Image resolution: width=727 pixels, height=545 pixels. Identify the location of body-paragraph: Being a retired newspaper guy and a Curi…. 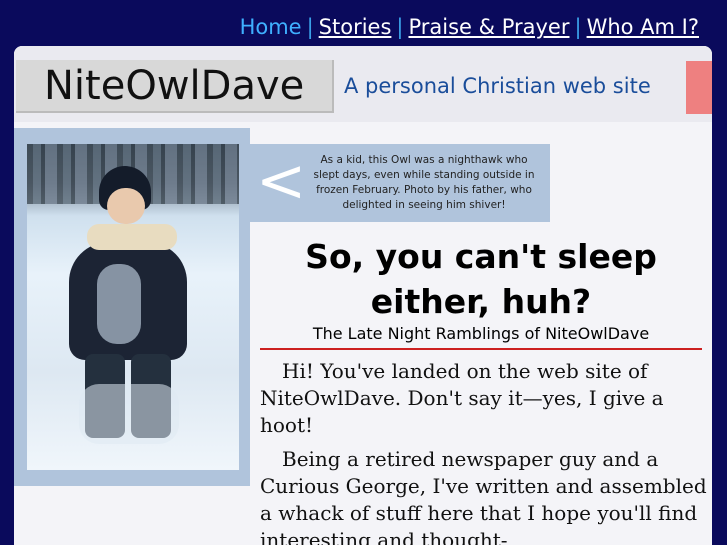
(483, 496).